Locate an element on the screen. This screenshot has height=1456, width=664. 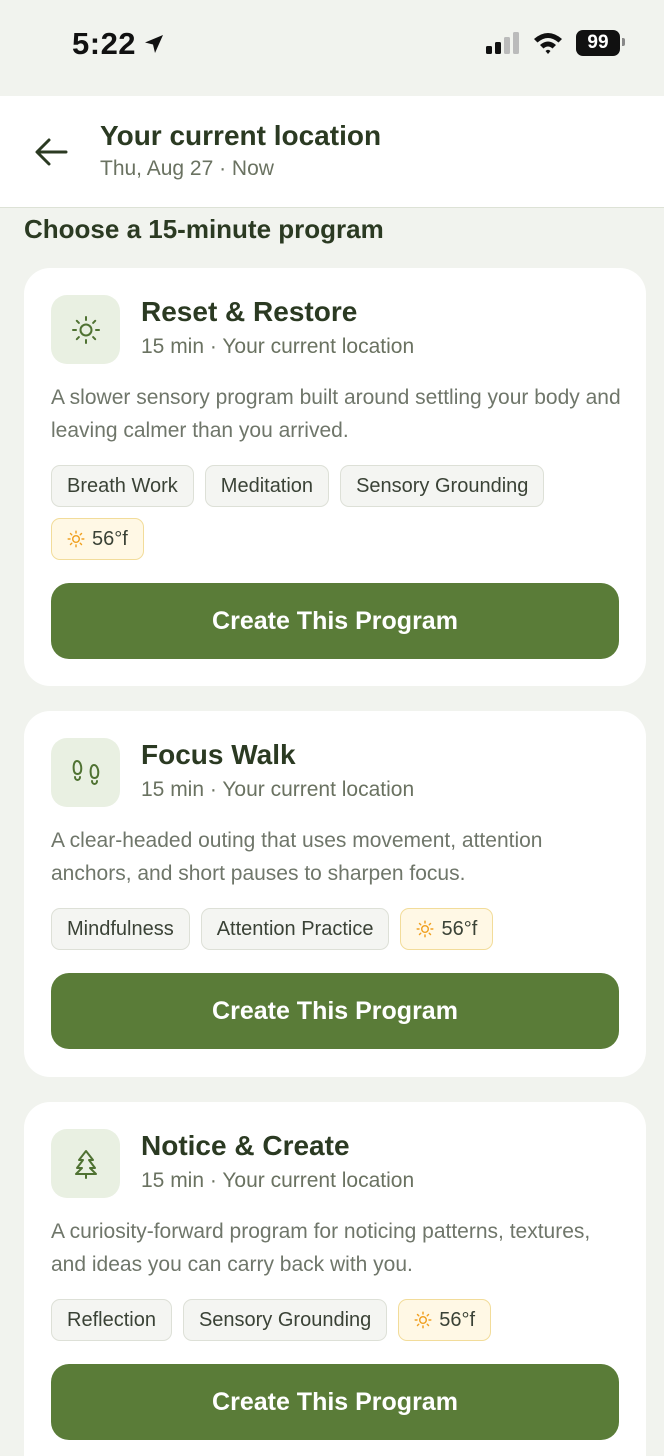
cellular-signal-icon is located at coordinates (502, 43).